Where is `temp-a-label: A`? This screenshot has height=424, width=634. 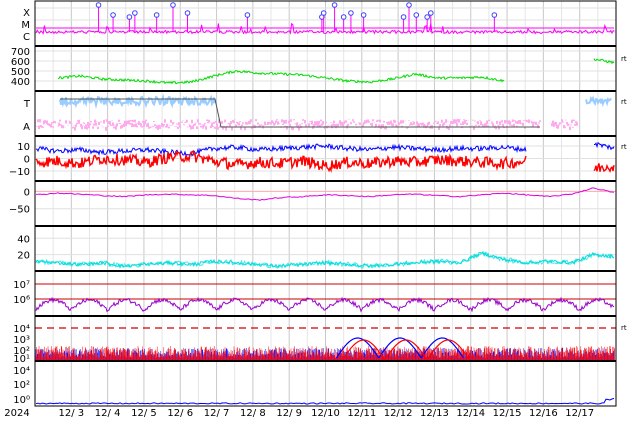 temp-a-label: A is located at coordinates (26, 127).